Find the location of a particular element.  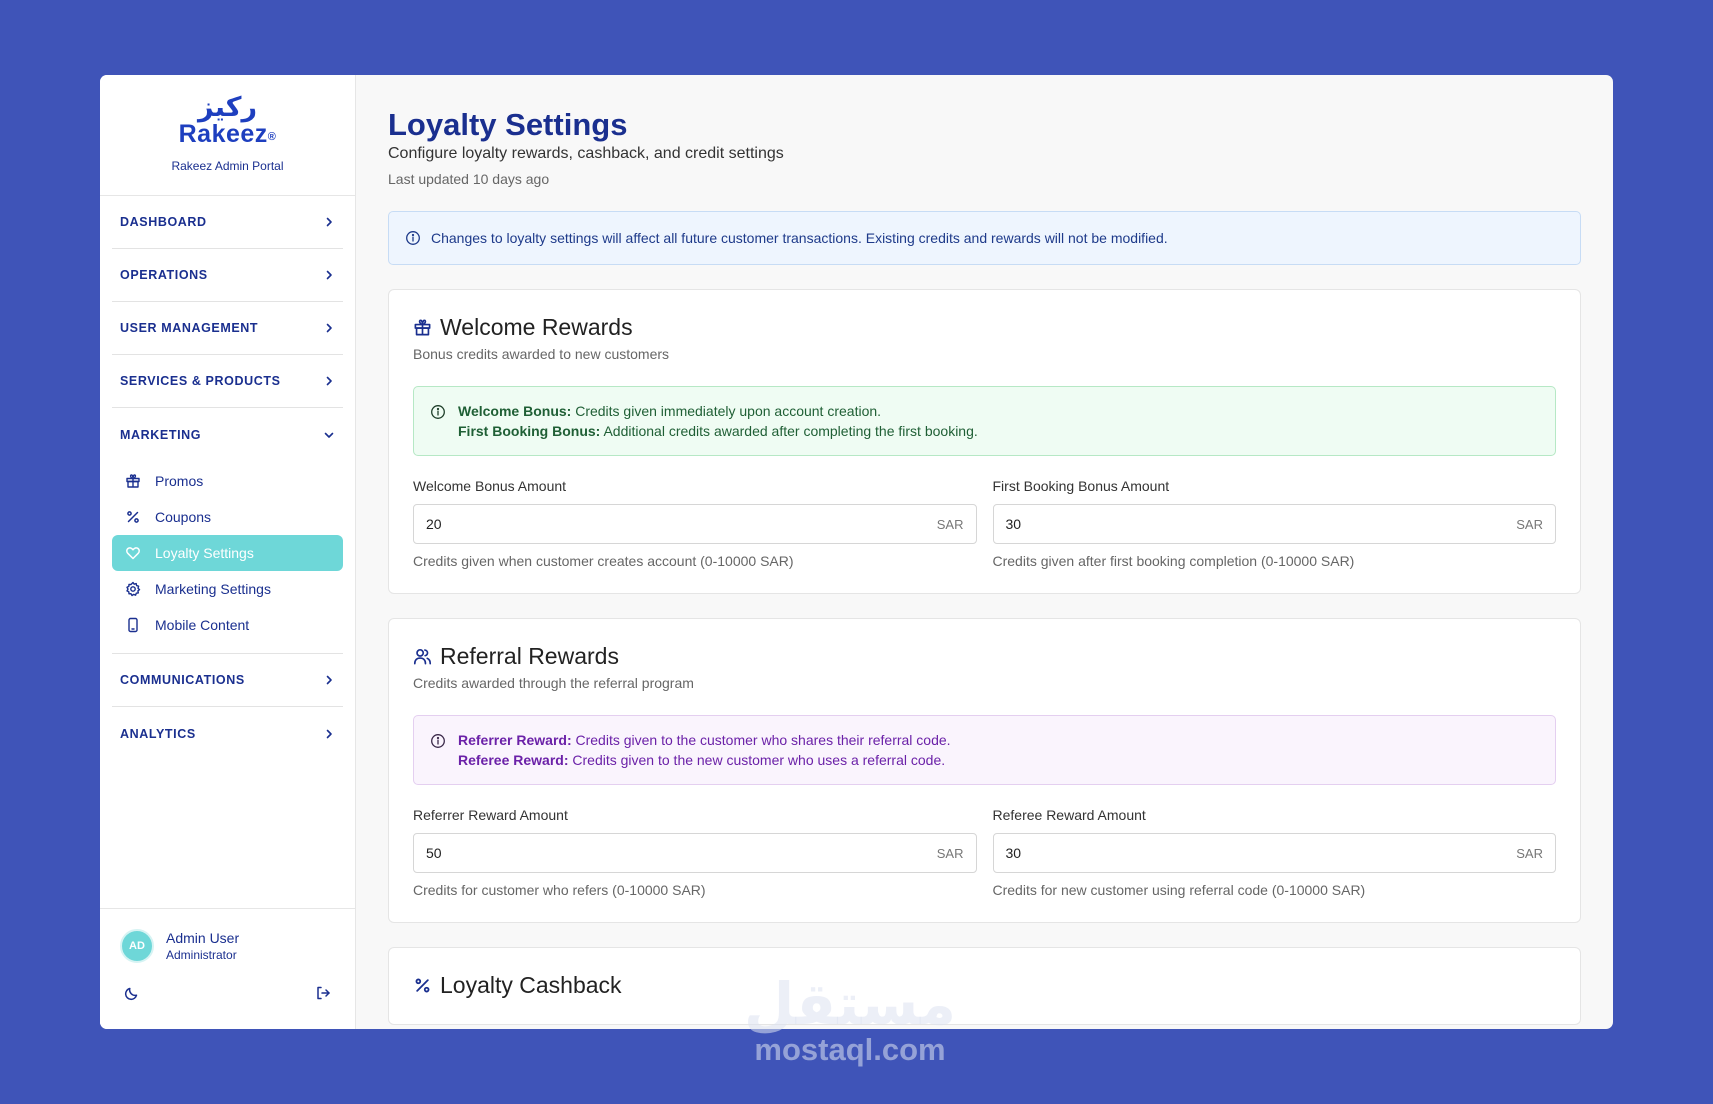

heart-icon is located at coordinates (133, 553).